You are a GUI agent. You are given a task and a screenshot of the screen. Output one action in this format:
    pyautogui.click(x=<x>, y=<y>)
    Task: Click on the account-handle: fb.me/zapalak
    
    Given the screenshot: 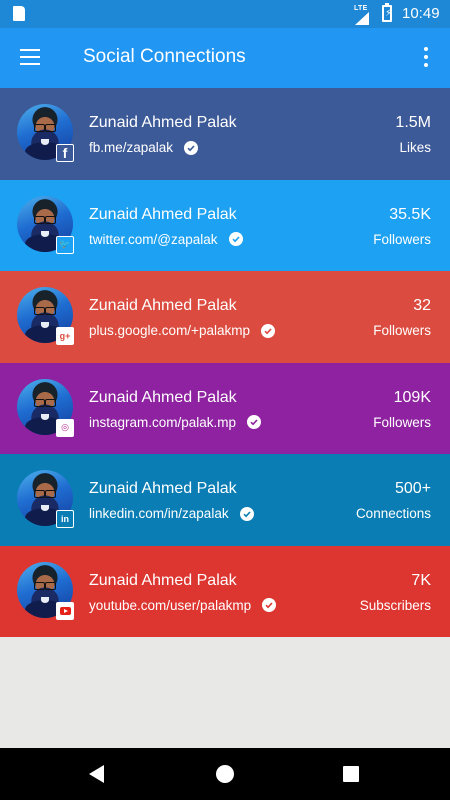 What is the action you would take?
    pyautogui.click(x=144, y=147)
    